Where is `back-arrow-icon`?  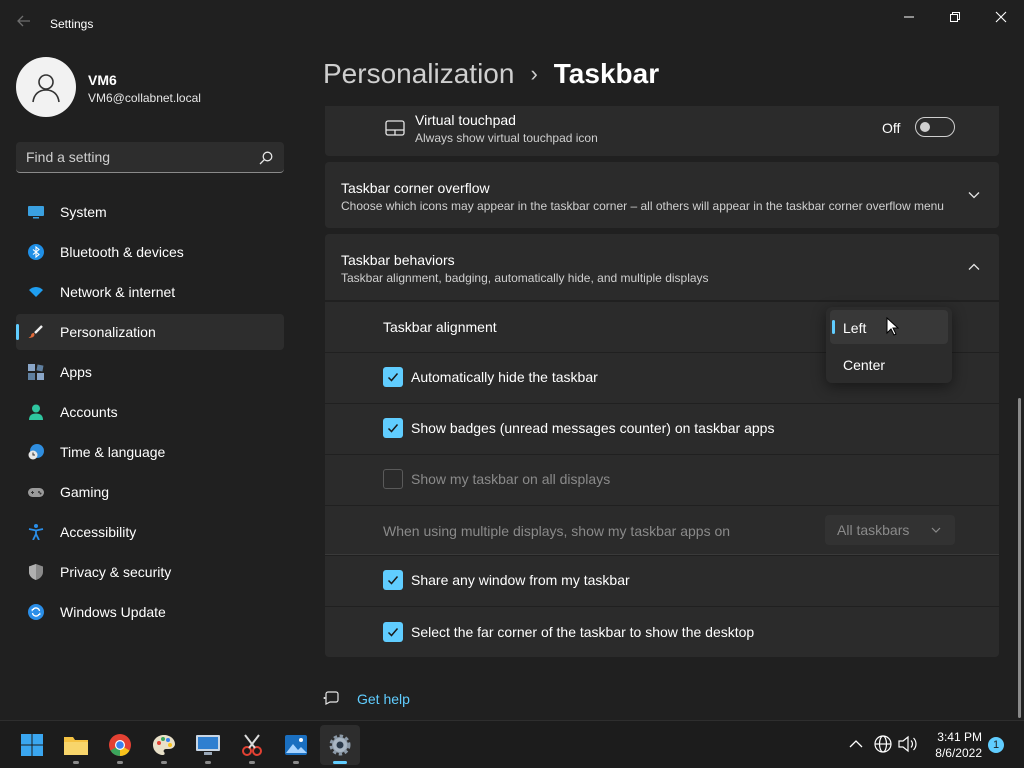 back-arrow-icon is located at coordinates (24, 24).